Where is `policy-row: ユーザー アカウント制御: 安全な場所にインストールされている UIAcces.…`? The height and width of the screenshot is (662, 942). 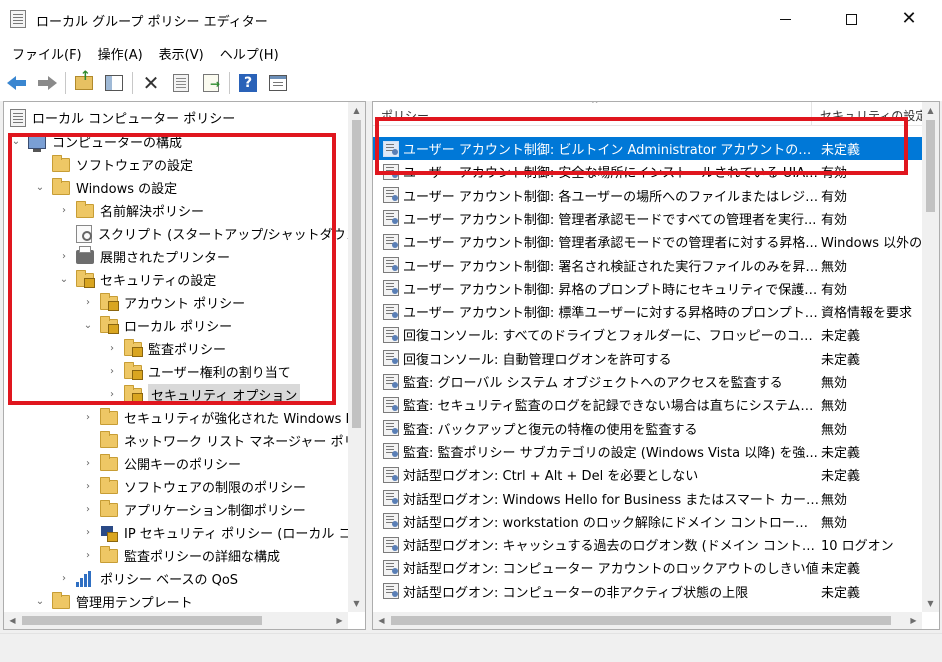
policy-row: ユーザー アカウント制御: 安全な場所にインストールされている UIAcces.… is located at coordinates (656, 171).